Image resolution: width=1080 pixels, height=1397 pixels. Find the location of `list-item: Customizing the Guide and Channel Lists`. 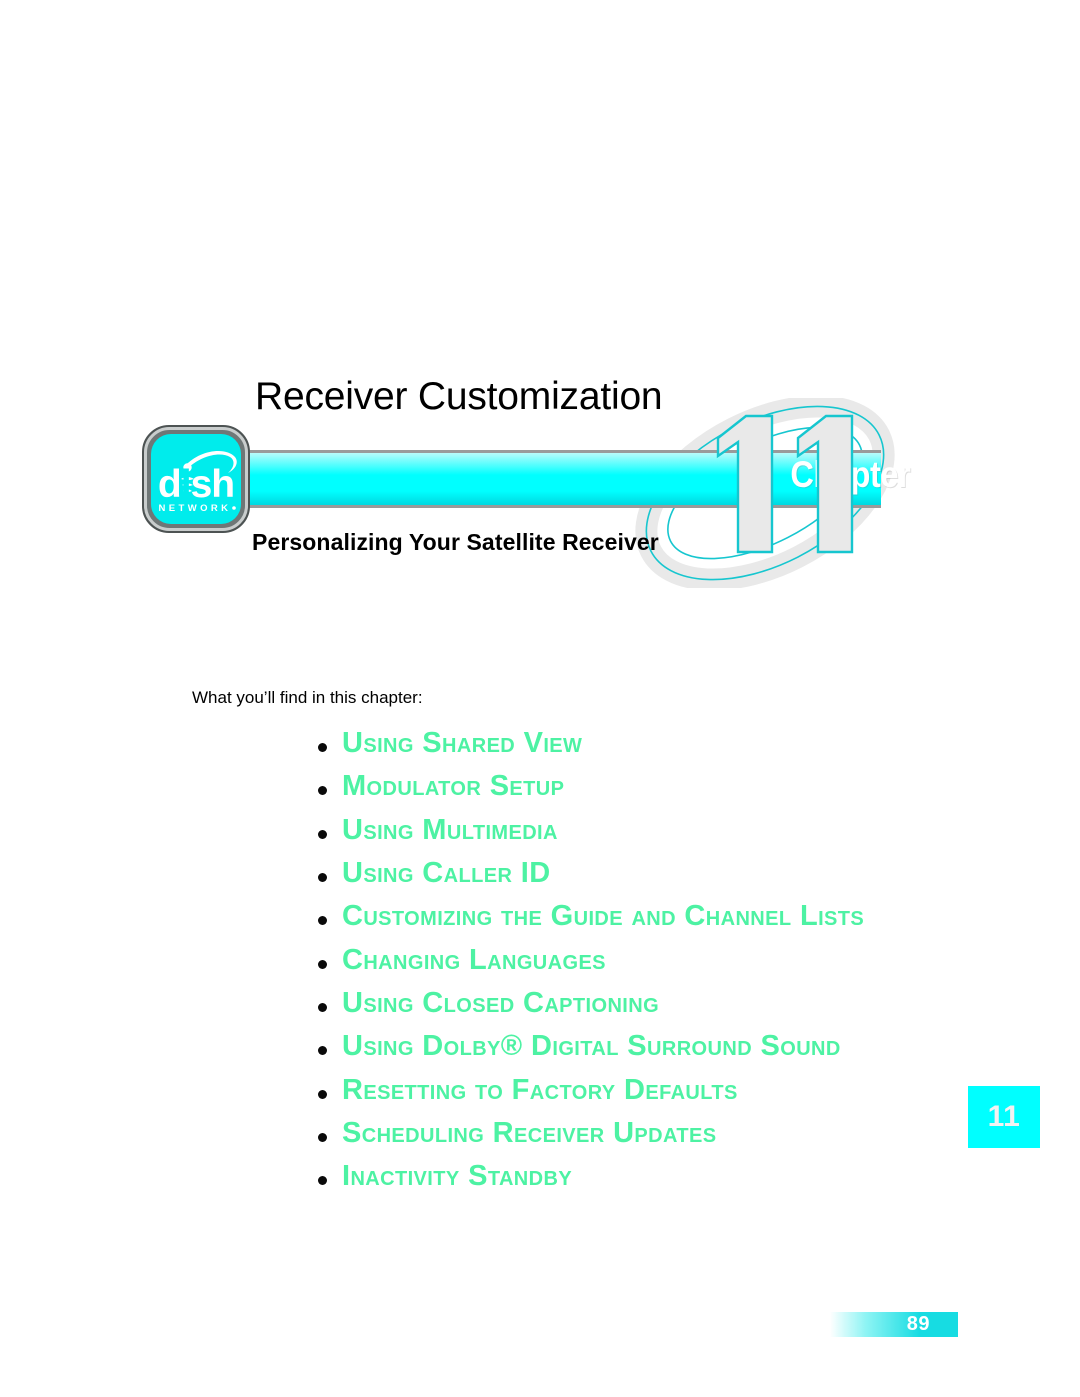

list-item: Customizing the Guide and Channel Lists is located at coordinates (640, 916).